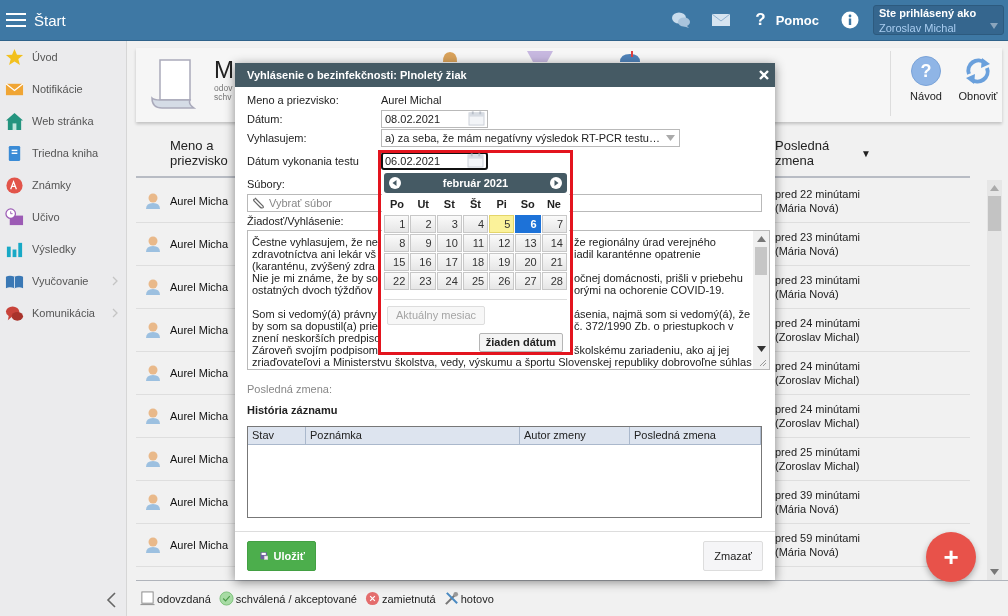 The width and height of the screenshot is (1008, 616). Describe the element at coordinates (265, 118) in the screenshot. I see `field-label: Dátum:` at that location.